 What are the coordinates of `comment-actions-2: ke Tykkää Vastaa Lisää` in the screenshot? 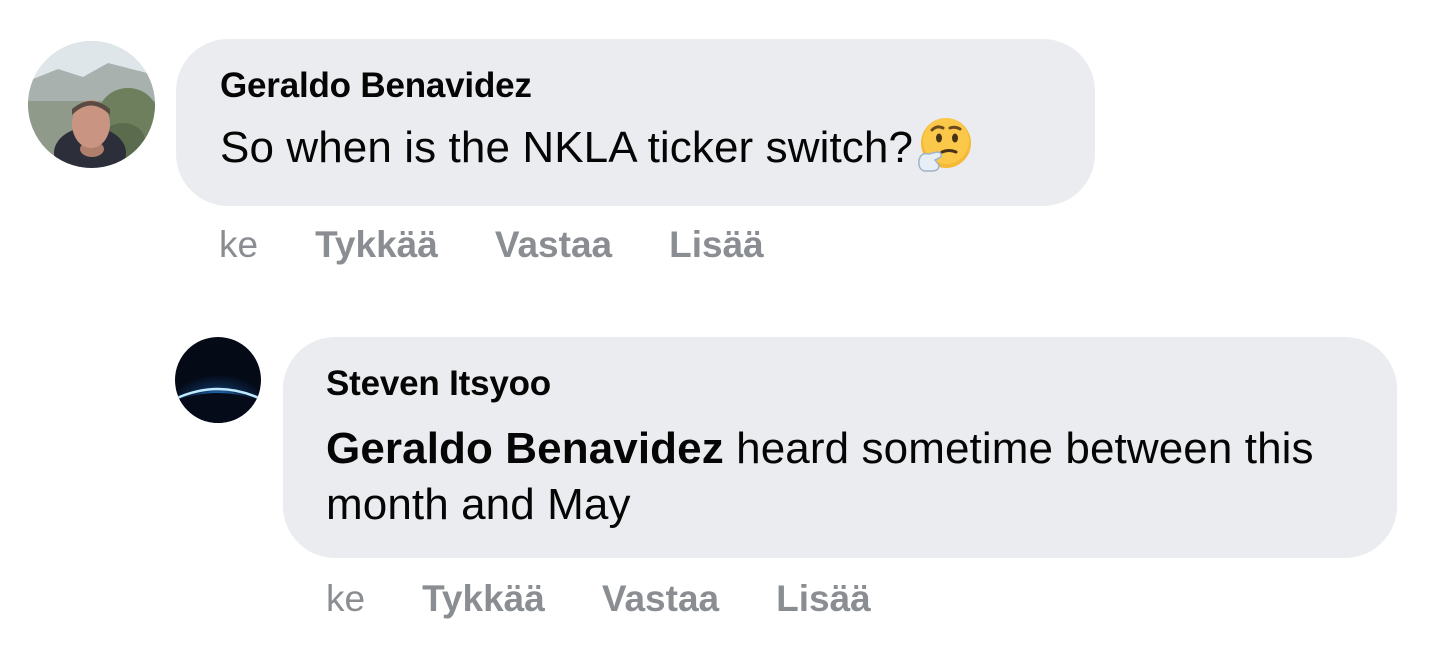 It's located at (598, 599).